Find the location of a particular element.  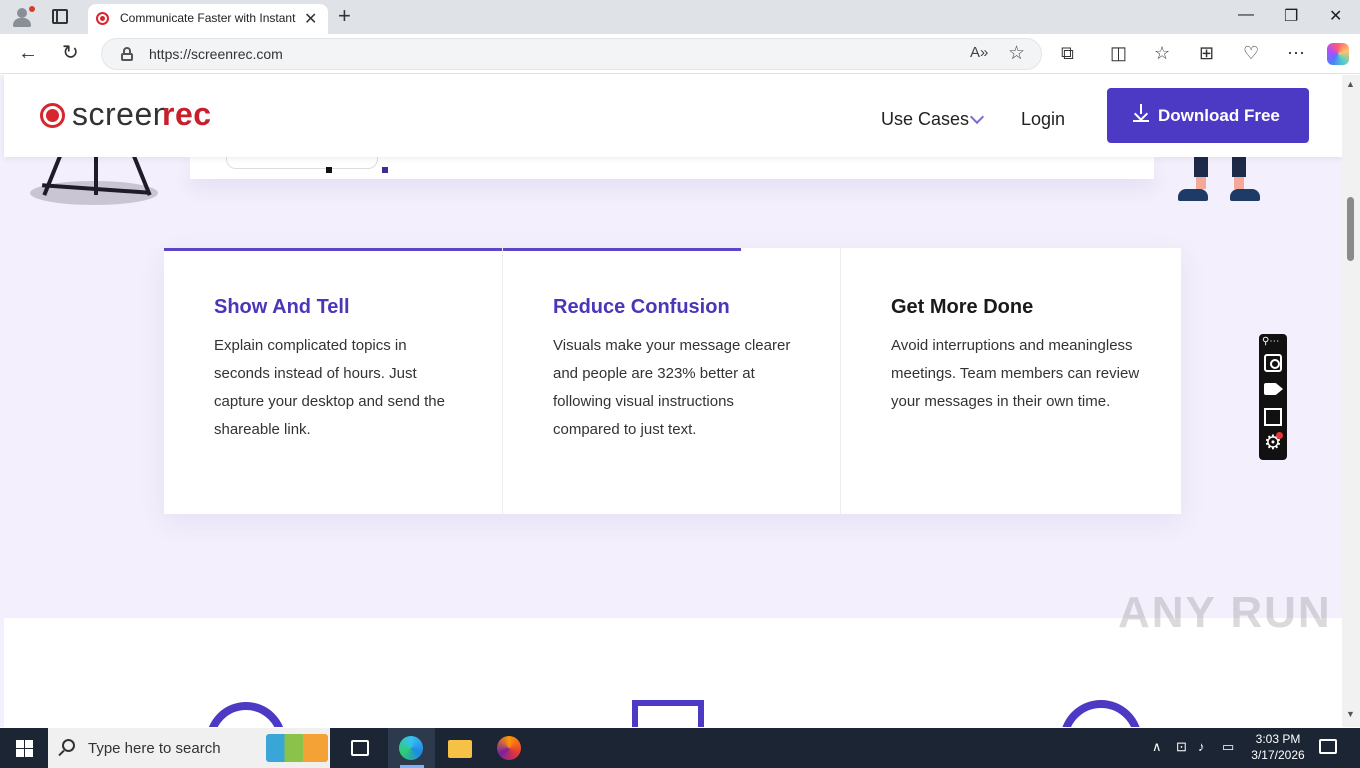

widget-menu-icon: ⚲⋯ is located at coordinates (1270, 341).